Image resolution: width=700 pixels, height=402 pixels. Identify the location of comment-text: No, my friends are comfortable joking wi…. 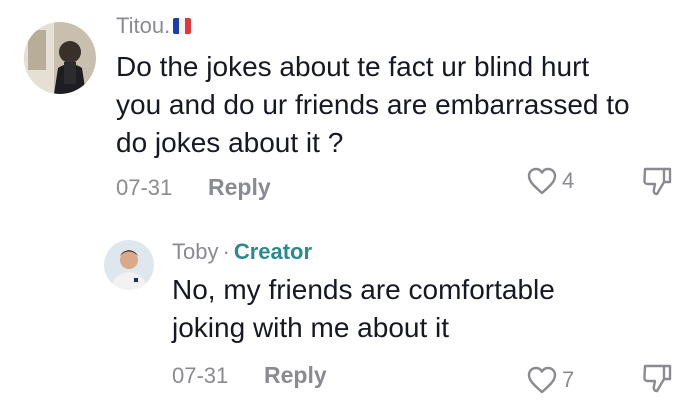
(363, 309).